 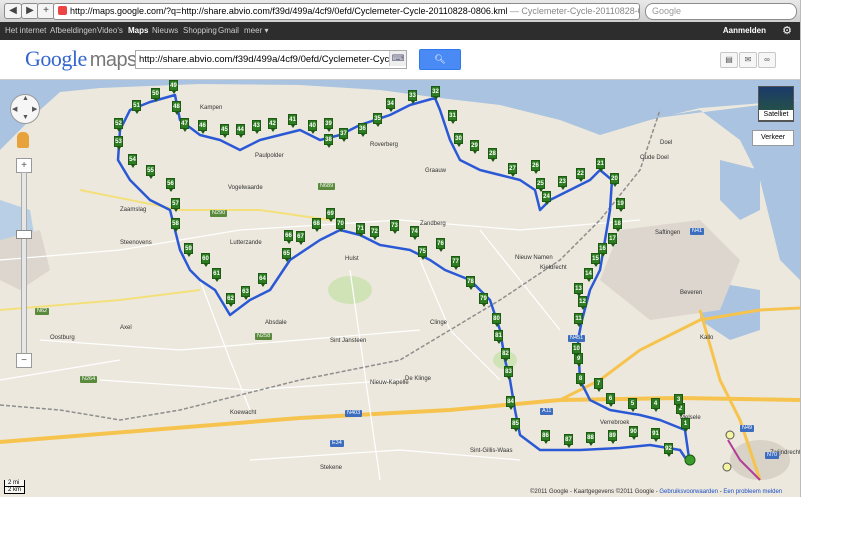 What do you see at coordinates (316, 225) in the screenshot?
I see `route-marker-68: 68` at bounding box center [316, 225].